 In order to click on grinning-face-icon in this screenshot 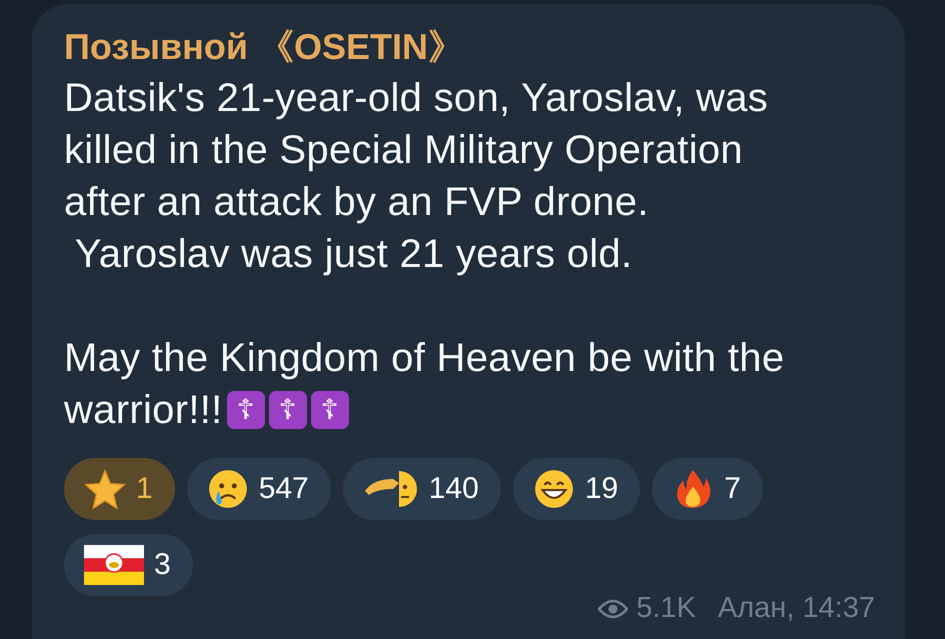, I will do `click(553, 489)`.